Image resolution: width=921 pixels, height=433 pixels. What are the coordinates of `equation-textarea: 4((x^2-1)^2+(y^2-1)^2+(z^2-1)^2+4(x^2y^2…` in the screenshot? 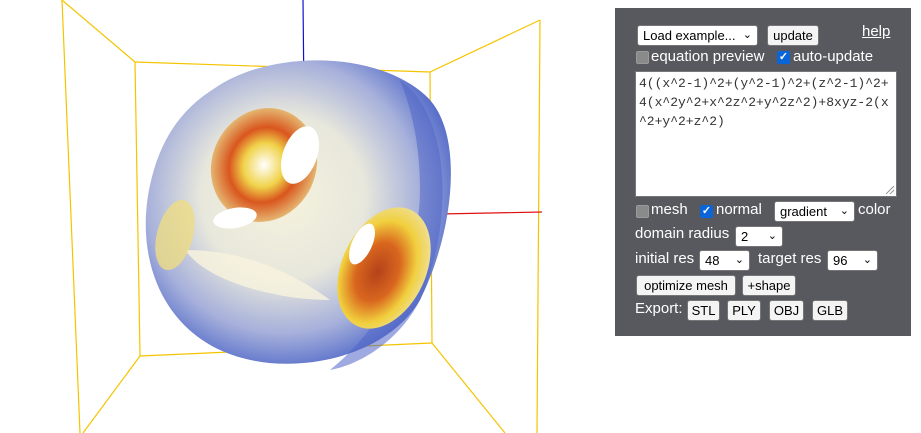 It's located at (766, 134).